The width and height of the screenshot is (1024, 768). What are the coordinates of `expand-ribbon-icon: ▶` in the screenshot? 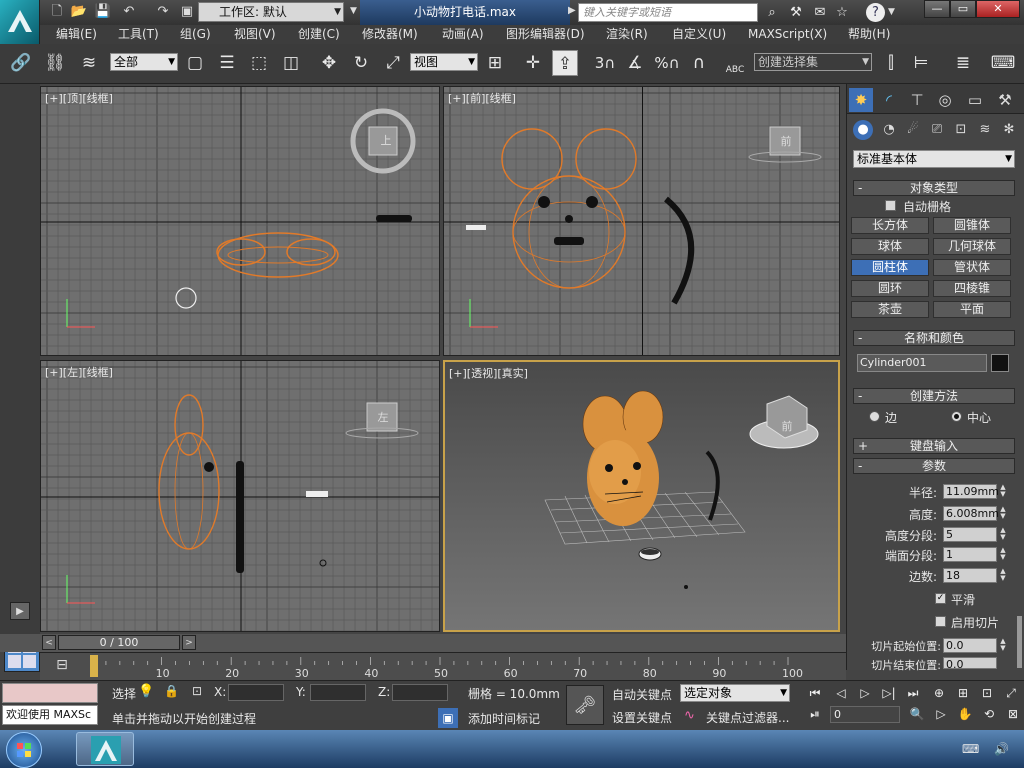 It's located at (20, 611).